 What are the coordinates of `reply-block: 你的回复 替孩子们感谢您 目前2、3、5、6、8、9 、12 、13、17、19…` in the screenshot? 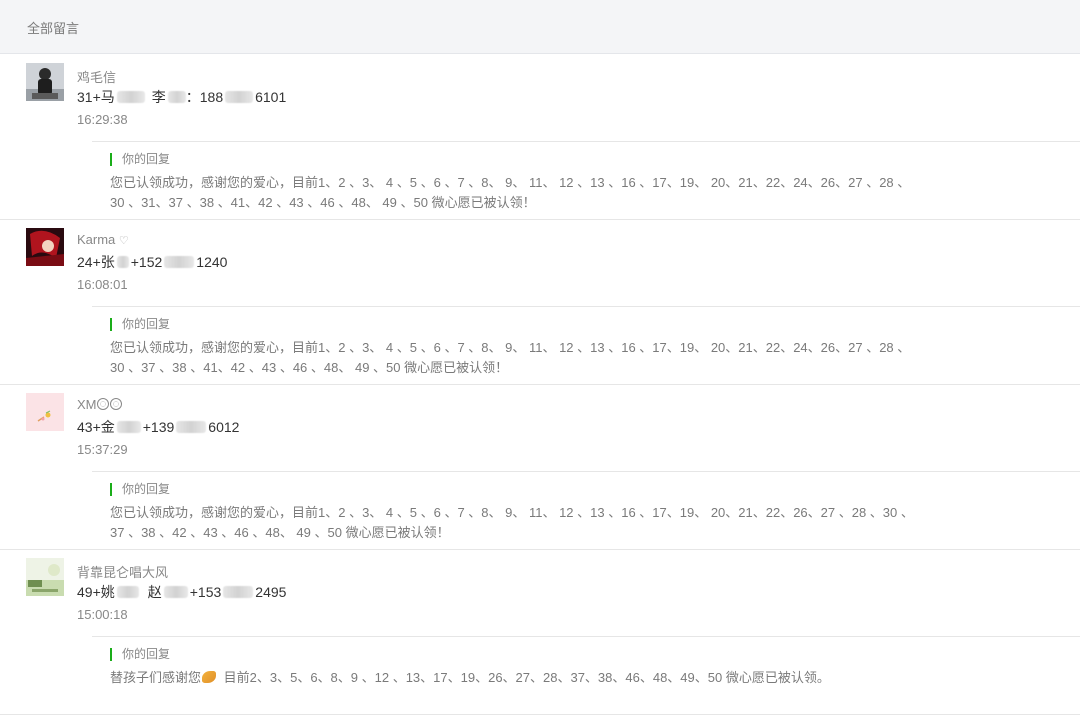 It's located at (586, 675).